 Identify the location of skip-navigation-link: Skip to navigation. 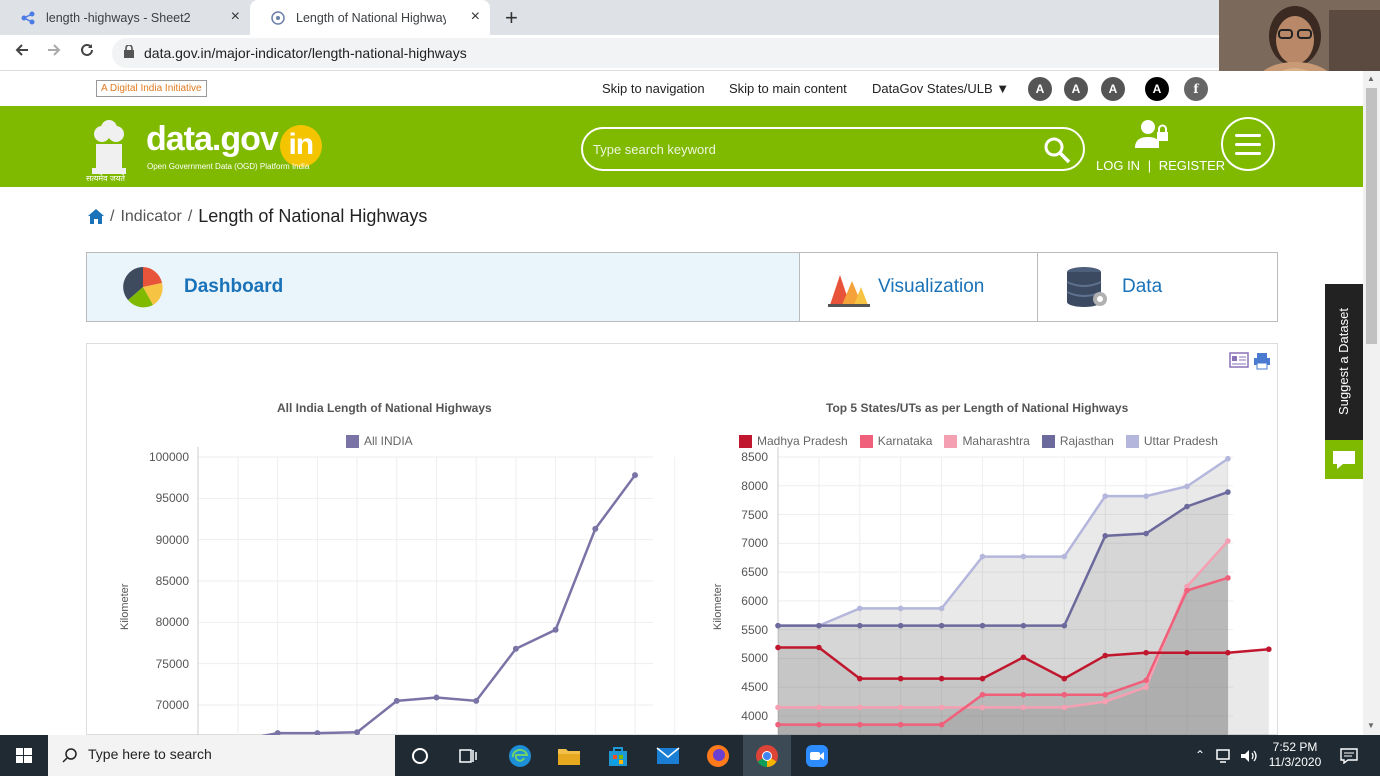
(653, 88).